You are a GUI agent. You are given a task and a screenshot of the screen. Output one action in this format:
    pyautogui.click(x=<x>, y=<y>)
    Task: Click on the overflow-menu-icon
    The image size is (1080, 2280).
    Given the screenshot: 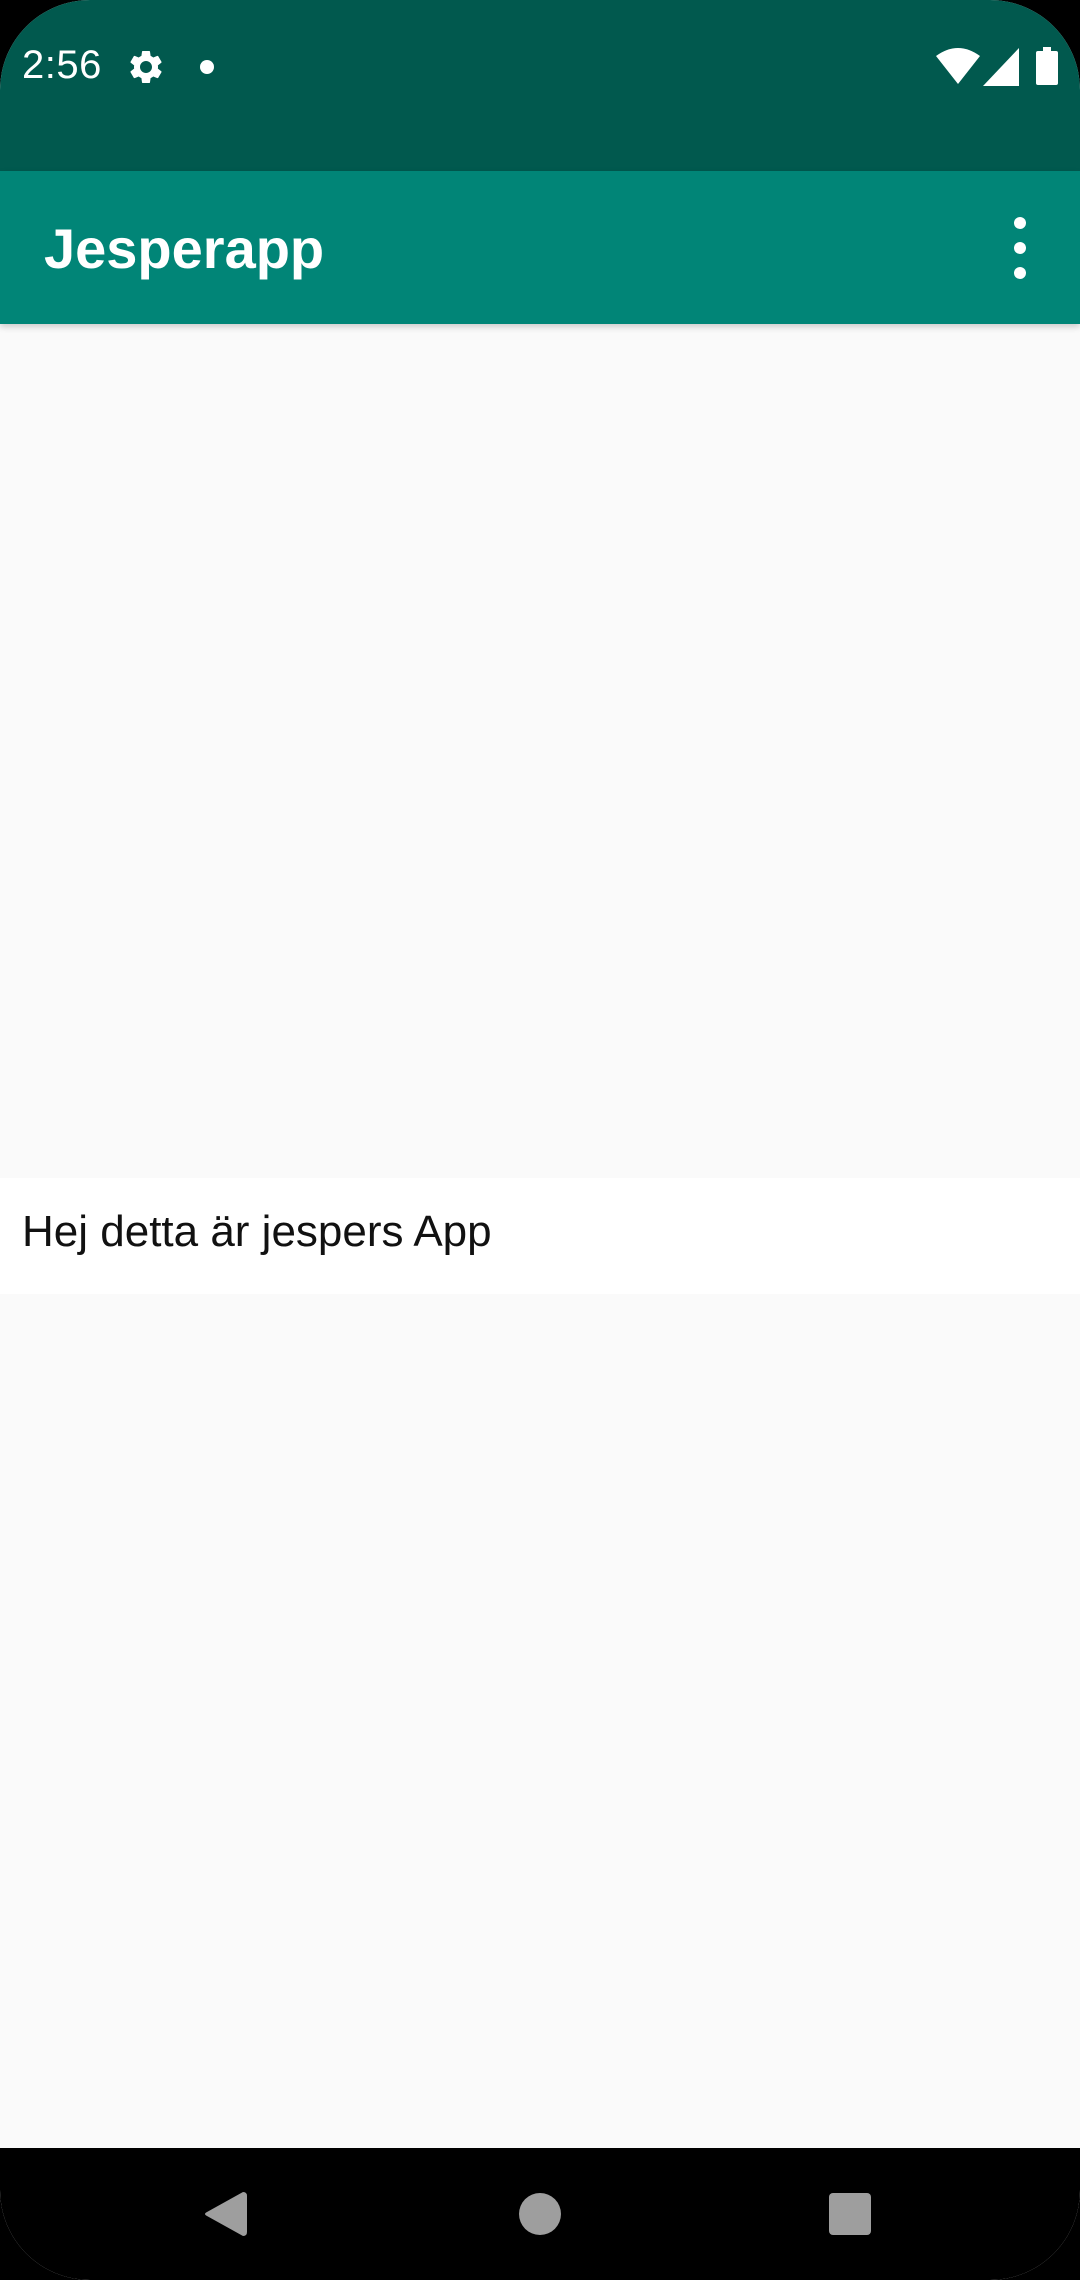 What is the action you would take?
    pyautogui.click(x=1020, y=248)
    